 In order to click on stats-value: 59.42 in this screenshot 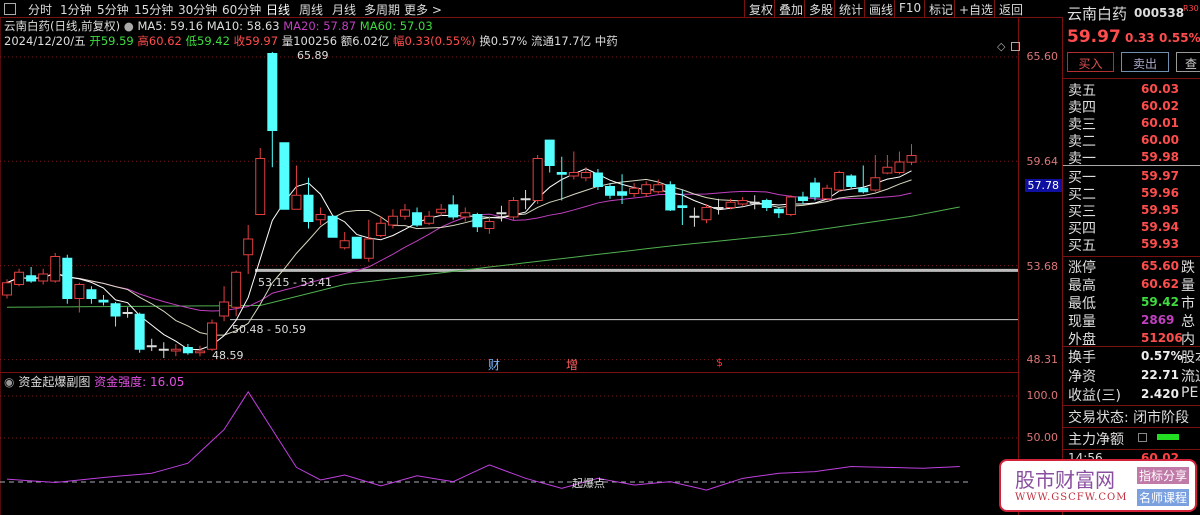, I will do `click(1160, 302)`.